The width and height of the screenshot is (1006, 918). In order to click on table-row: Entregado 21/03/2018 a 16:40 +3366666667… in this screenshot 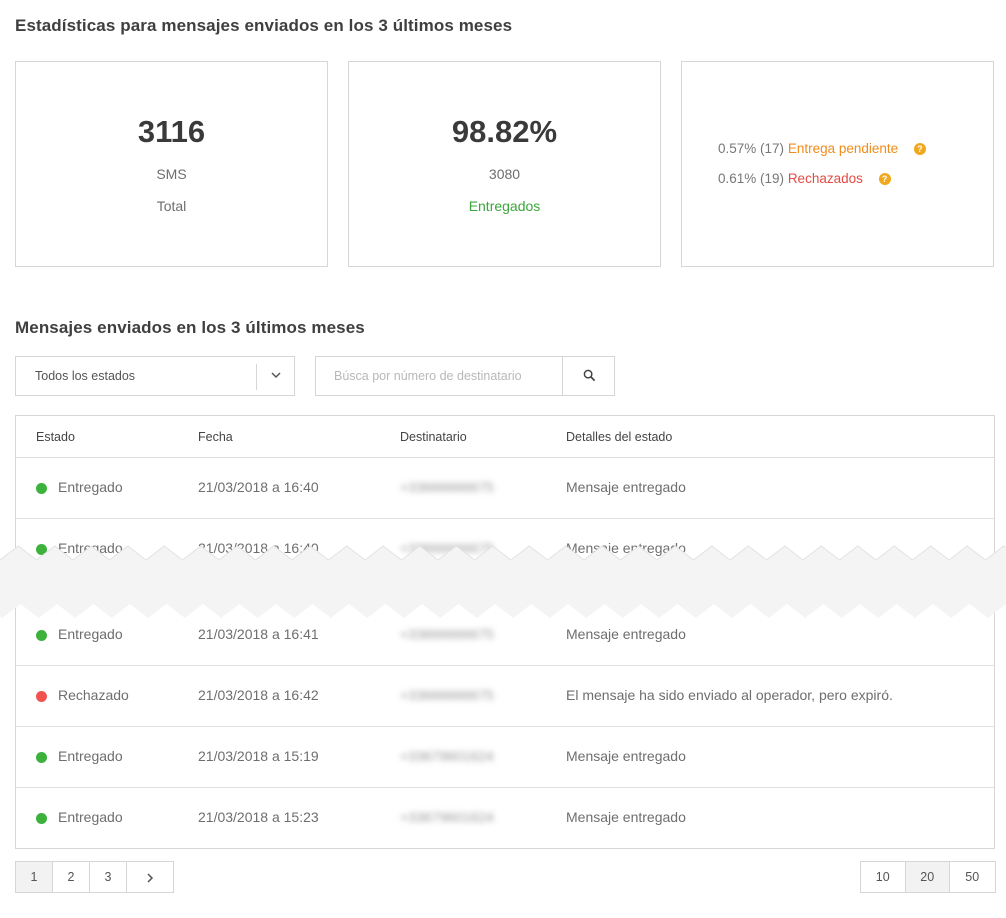, I will do `click(505, 488)`.